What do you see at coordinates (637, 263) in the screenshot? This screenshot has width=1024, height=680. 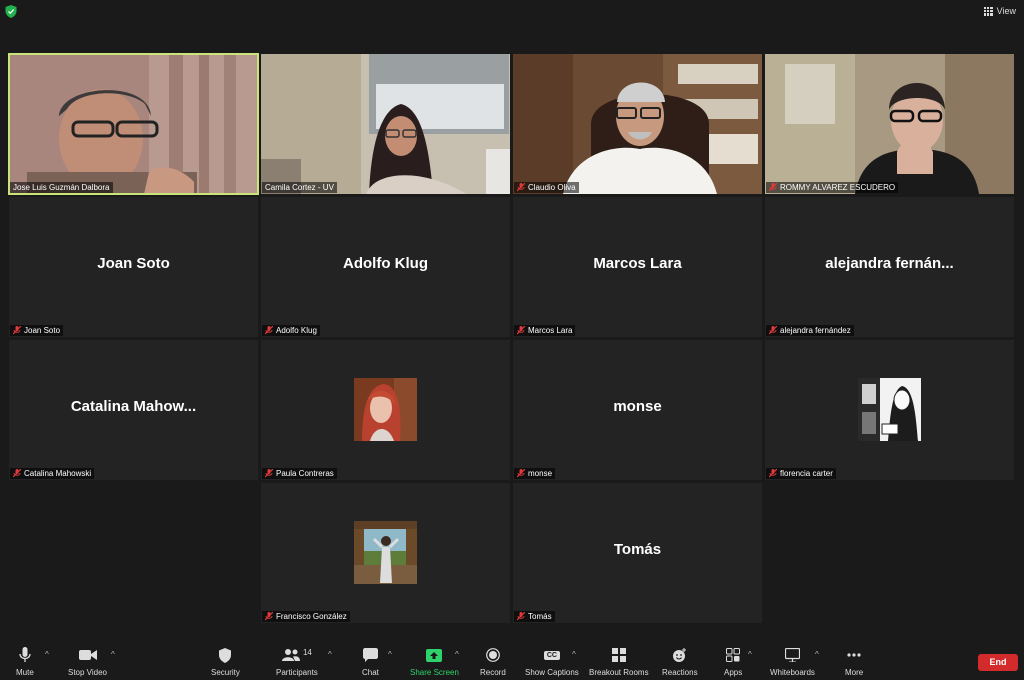 I see `participant-display-name: Marcos Lara` at bounding box center [637, 263].